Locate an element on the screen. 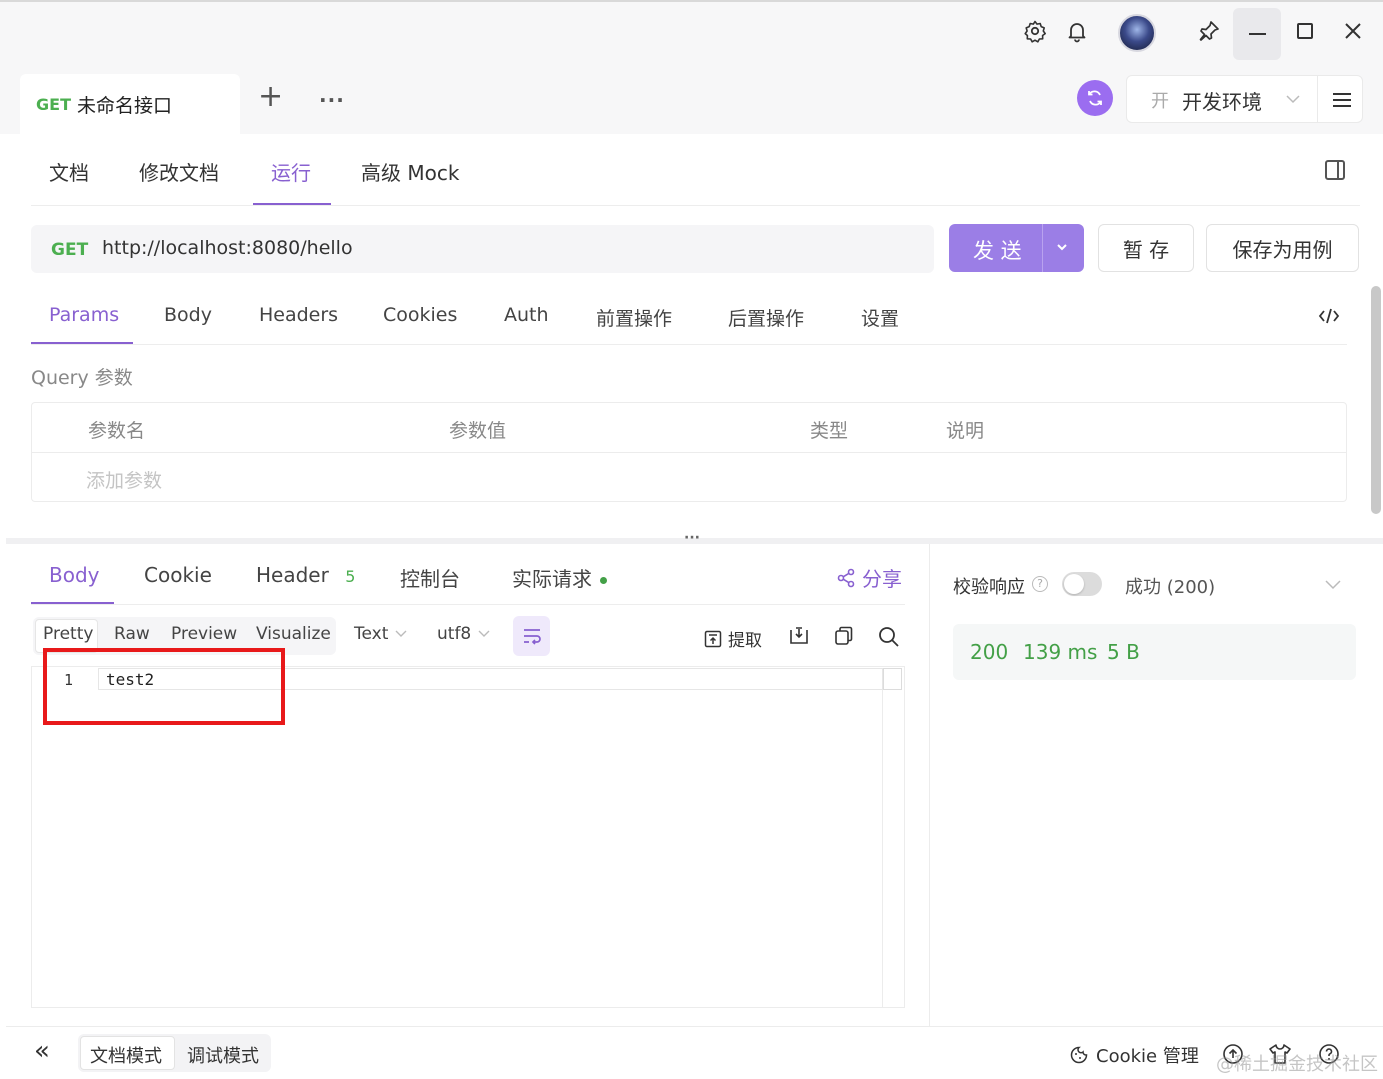 This screenshot has height=1079, width=1383. query-params-title: Query 参数 is located at coordinates (82, 378).